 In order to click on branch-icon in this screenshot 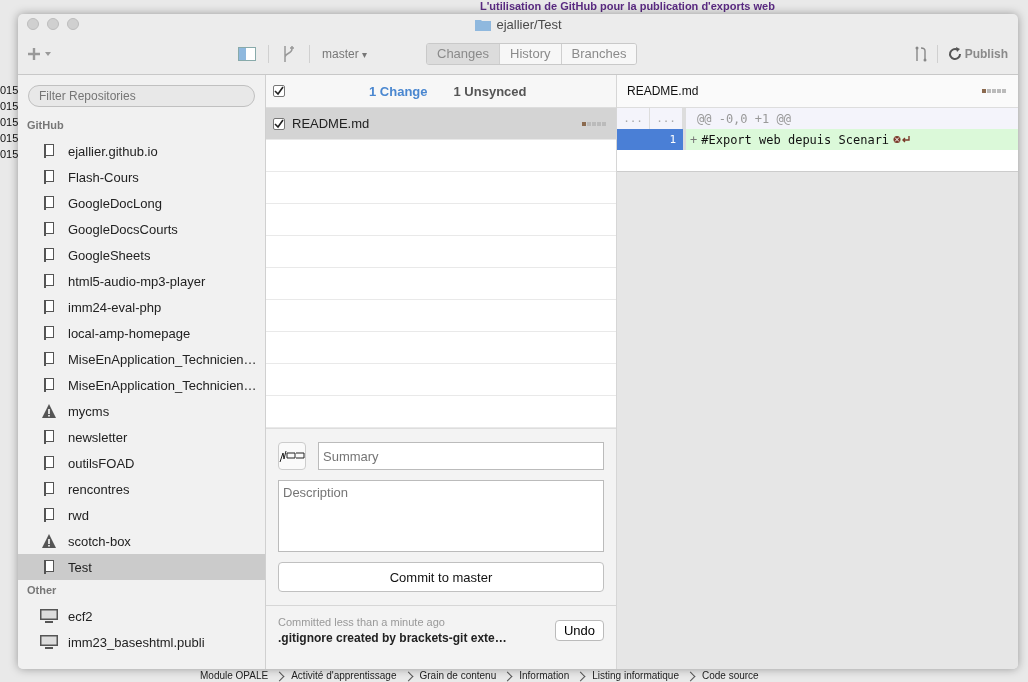, I will do `click(289, 54)`.